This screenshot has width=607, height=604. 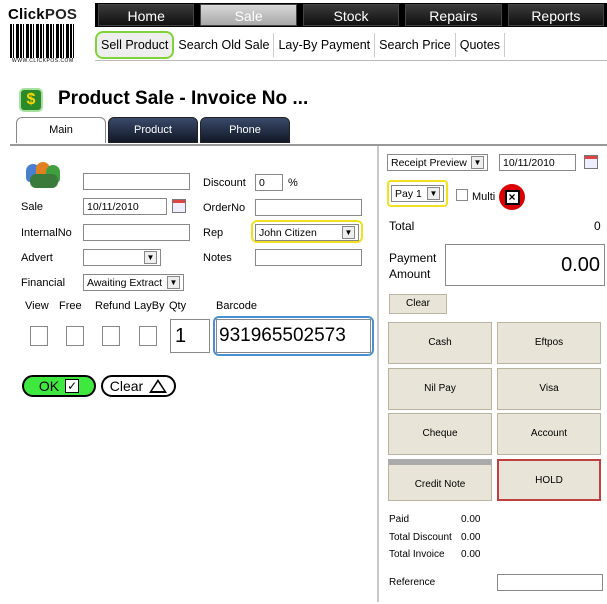 What do you see at coordinates (440, 343) in the screenshot?
I see `cash-button: Cash` at bounding box center [440, 343].